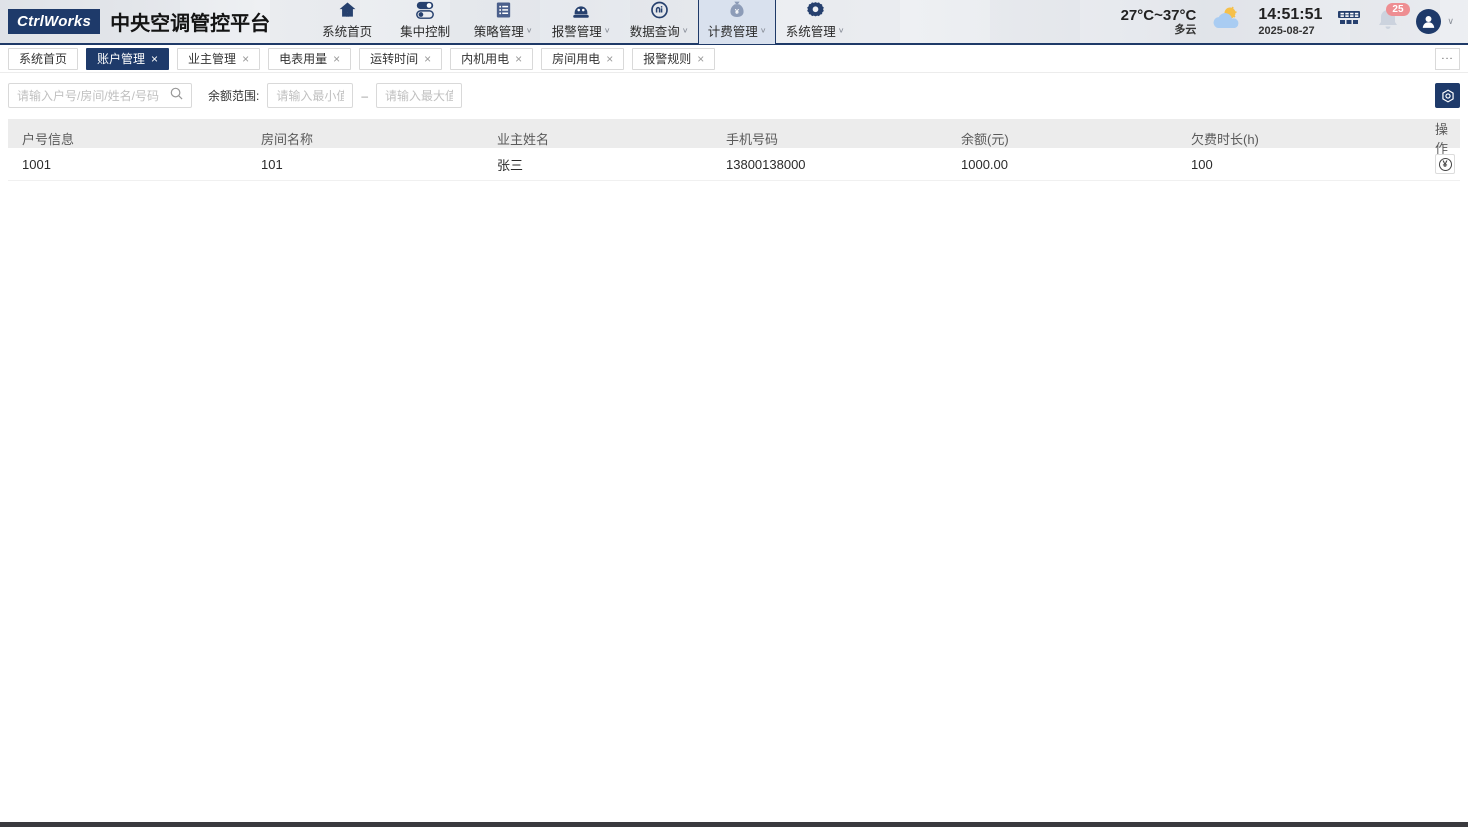  Describe the element at coordinates (581, 10) in the screenshot. I see `alarm-icon` at that location.